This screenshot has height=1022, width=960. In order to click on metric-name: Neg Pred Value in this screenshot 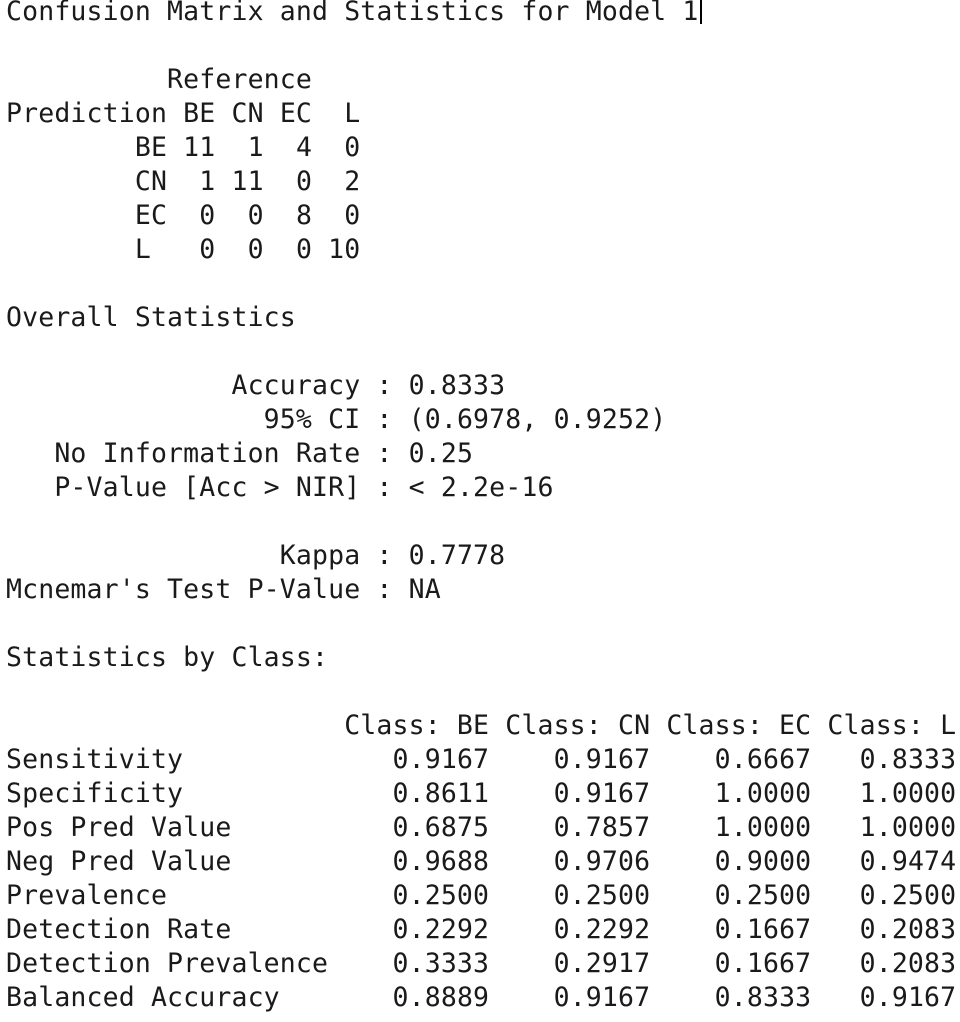, I will do `click(119, 861)`.